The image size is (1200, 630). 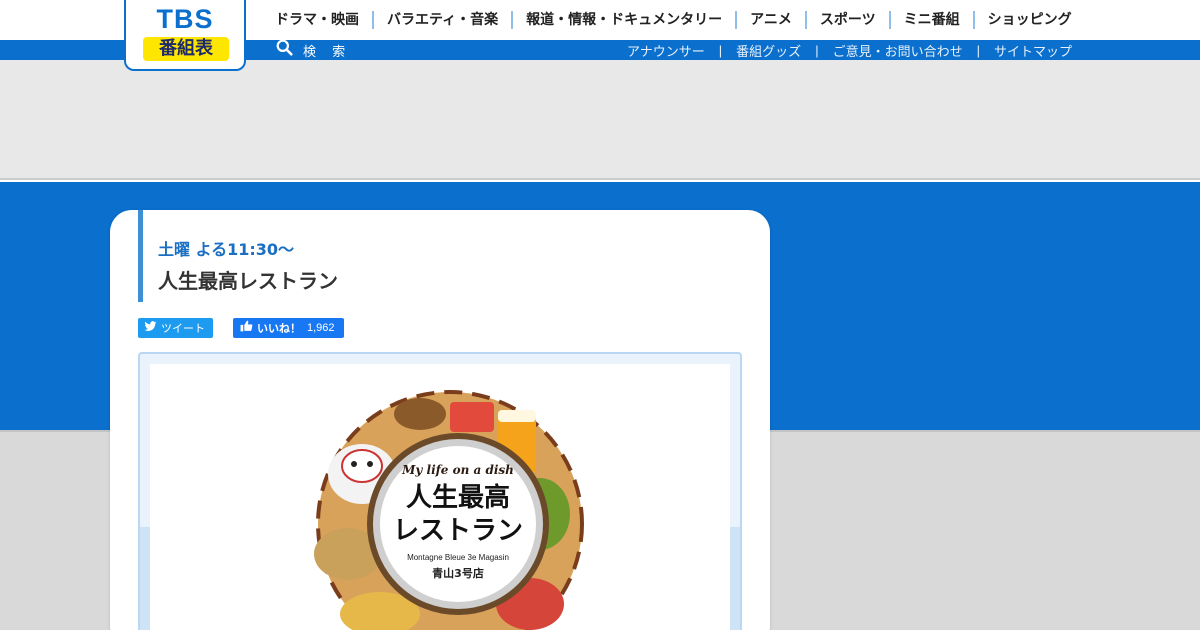 What do you see at coordinates (624, 20) in the screenshot?
I see `nav-item-news: 報道・情報・ドキュメンタリー` at bounding box center [624, 20].